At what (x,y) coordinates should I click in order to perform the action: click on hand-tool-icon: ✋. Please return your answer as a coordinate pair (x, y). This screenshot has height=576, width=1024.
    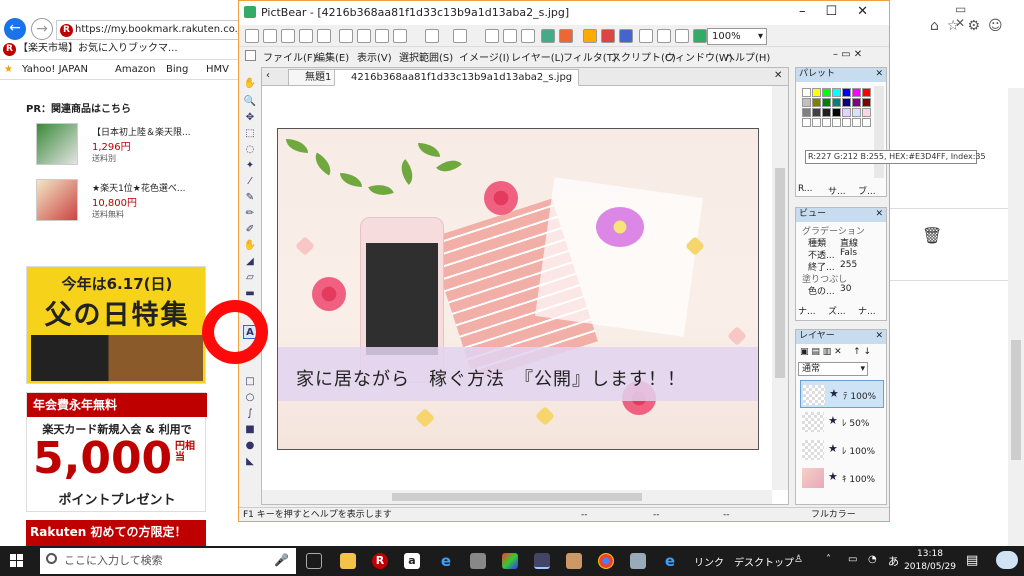
    Looking at the image, I should click on (250, 84).